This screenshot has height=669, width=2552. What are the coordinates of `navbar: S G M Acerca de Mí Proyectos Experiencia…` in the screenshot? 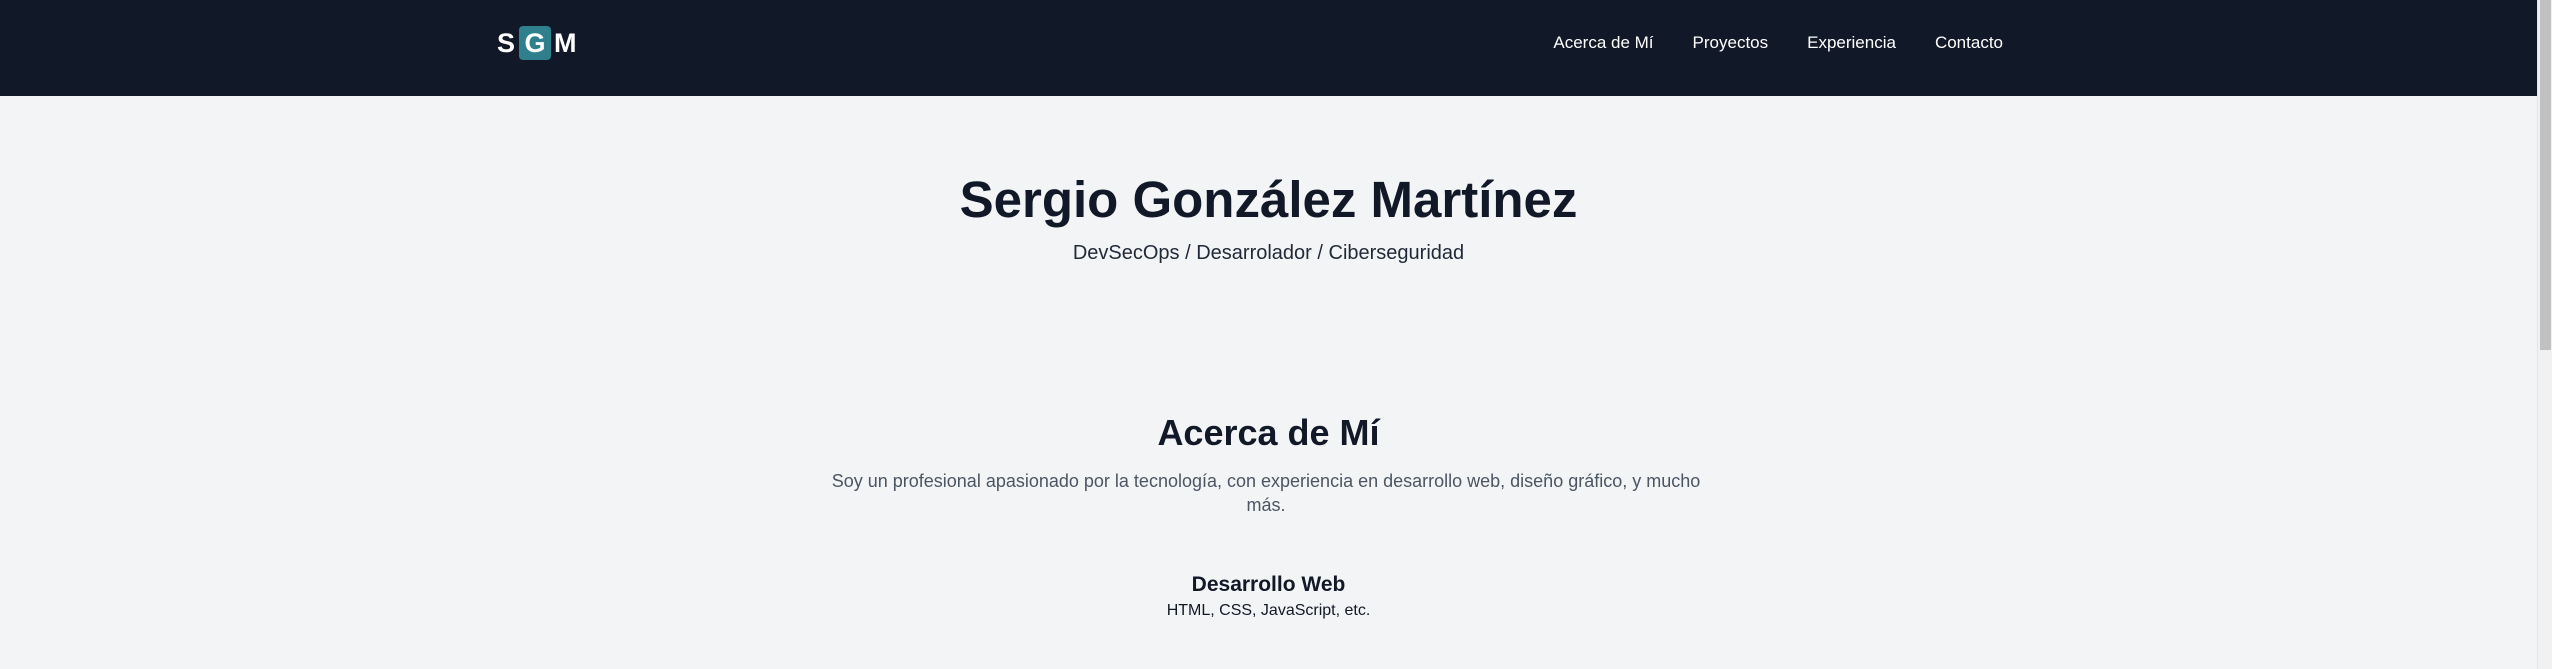 It's located at (1268, 48).